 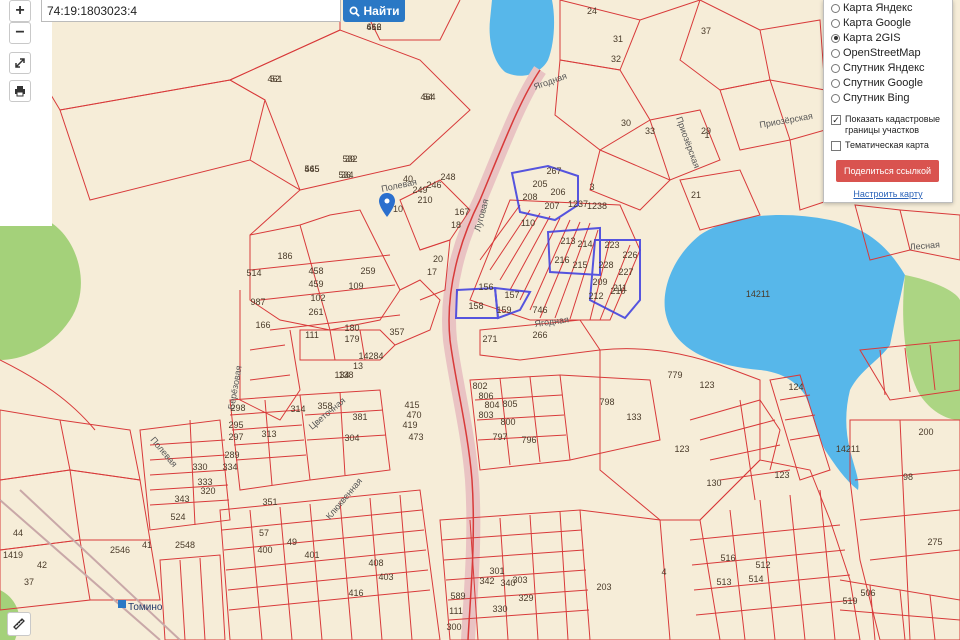 I want to click on parcel-number: 14284, so click(x=370, y=356).